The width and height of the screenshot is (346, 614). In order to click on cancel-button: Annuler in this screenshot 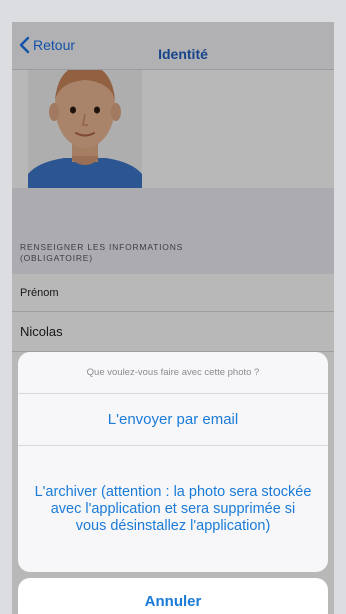, I will do `click(173, 596)`.